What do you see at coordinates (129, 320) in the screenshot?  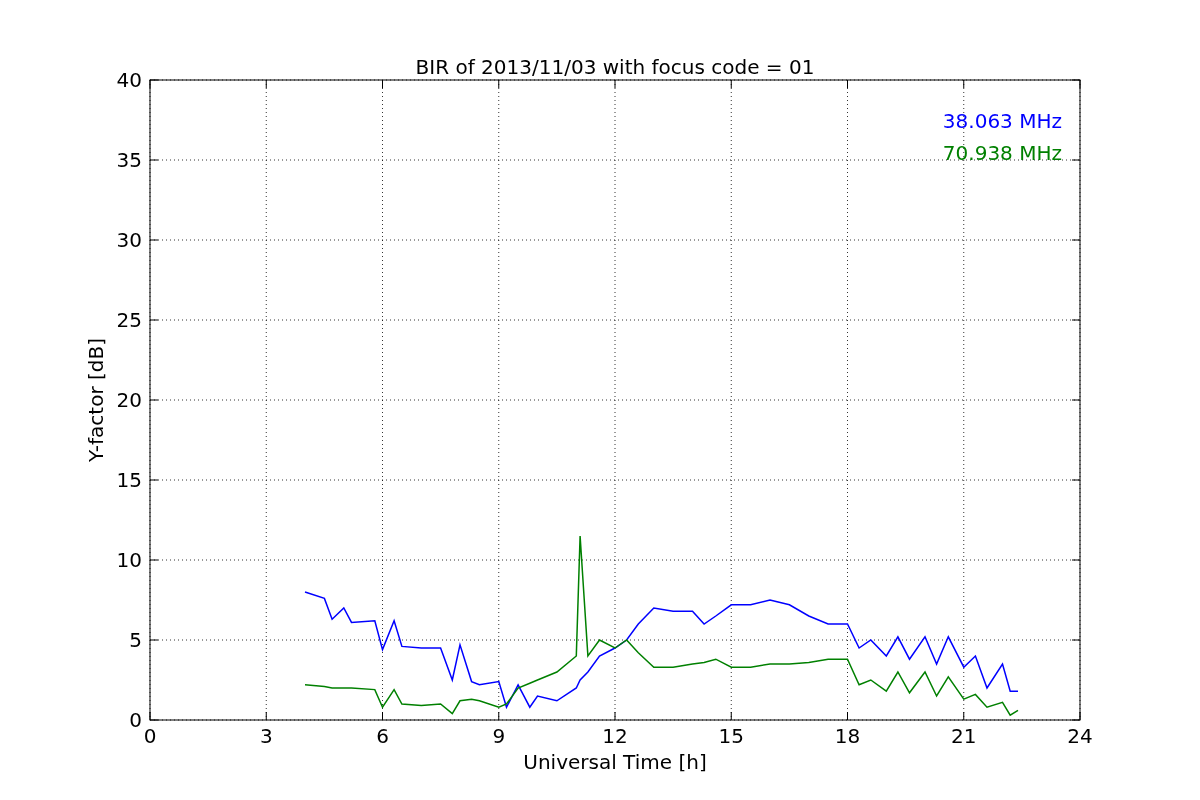 I see `tick-label: 25` at bounding box center [129, 320].